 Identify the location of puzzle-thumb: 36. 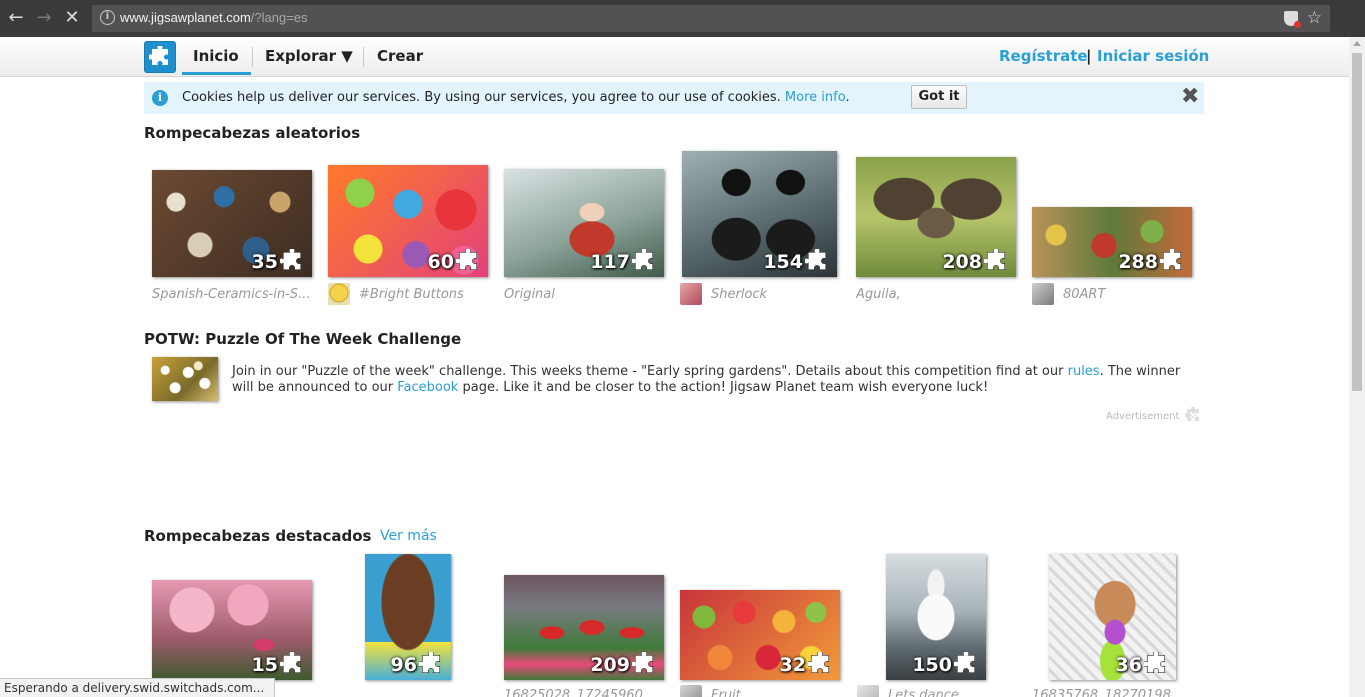
(1112, 617).